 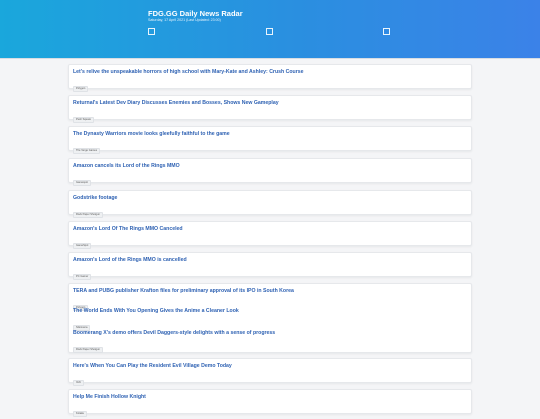 What do you see at coordinates (269, 166) in the screenshot?
I see `news-item-title: Amazon cancels its Lord of the Rings MMO` at bounding box center [269, 166].